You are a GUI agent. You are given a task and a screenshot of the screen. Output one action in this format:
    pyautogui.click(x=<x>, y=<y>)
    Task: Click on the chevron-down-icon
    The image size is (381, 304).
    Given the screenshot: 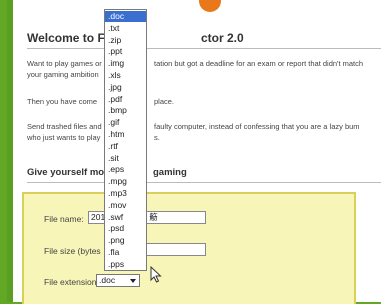 What is the action you would take?
    pyautogui.click(x=133, y=281)
    